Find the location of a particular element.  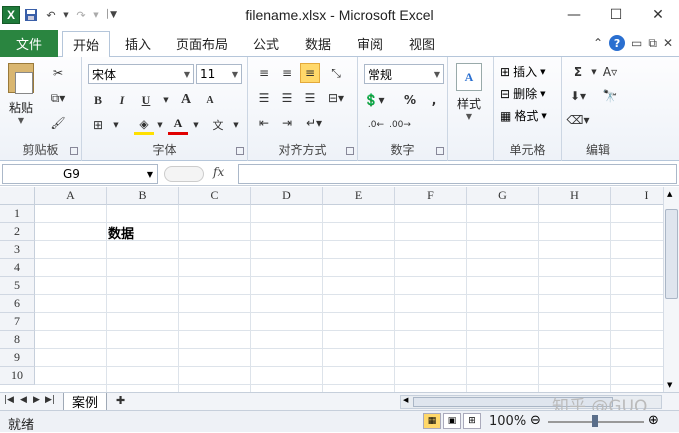

merge-center-icon: ⊟▾ is located at coordinates (336, 98).